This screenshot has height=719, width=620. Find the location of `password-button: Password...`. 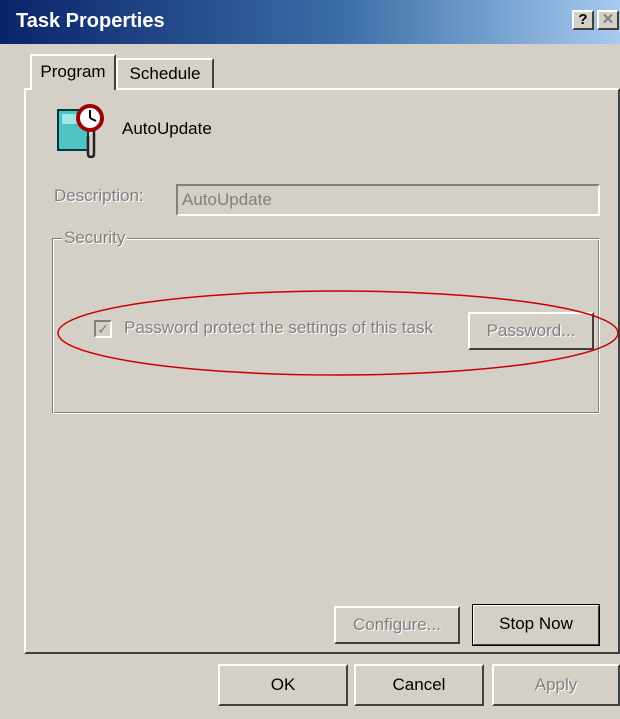

password-button: Password... is located at coordinates (531, 331).